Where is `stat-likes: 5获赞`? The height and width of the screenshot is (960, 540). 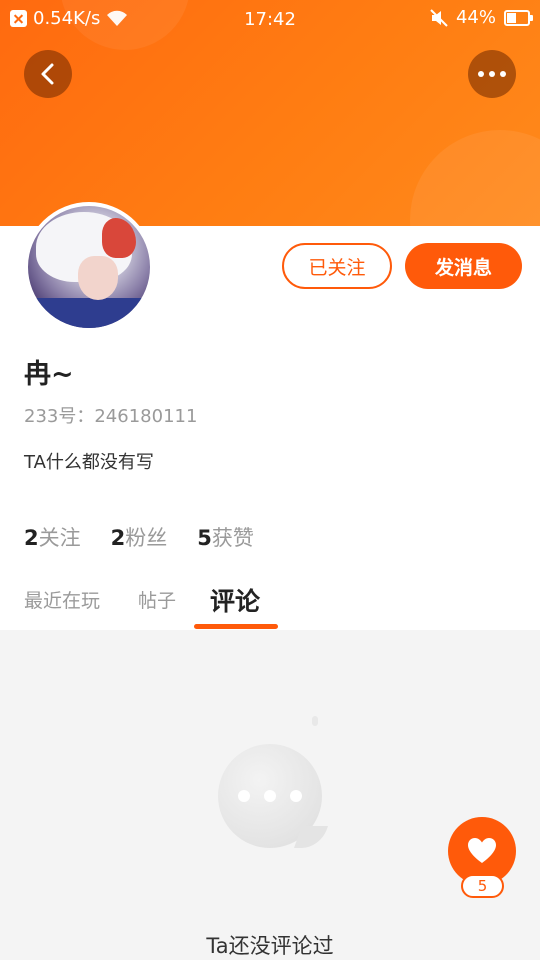 stat-likes: 5获赞 is located at coordinates (225, 537).